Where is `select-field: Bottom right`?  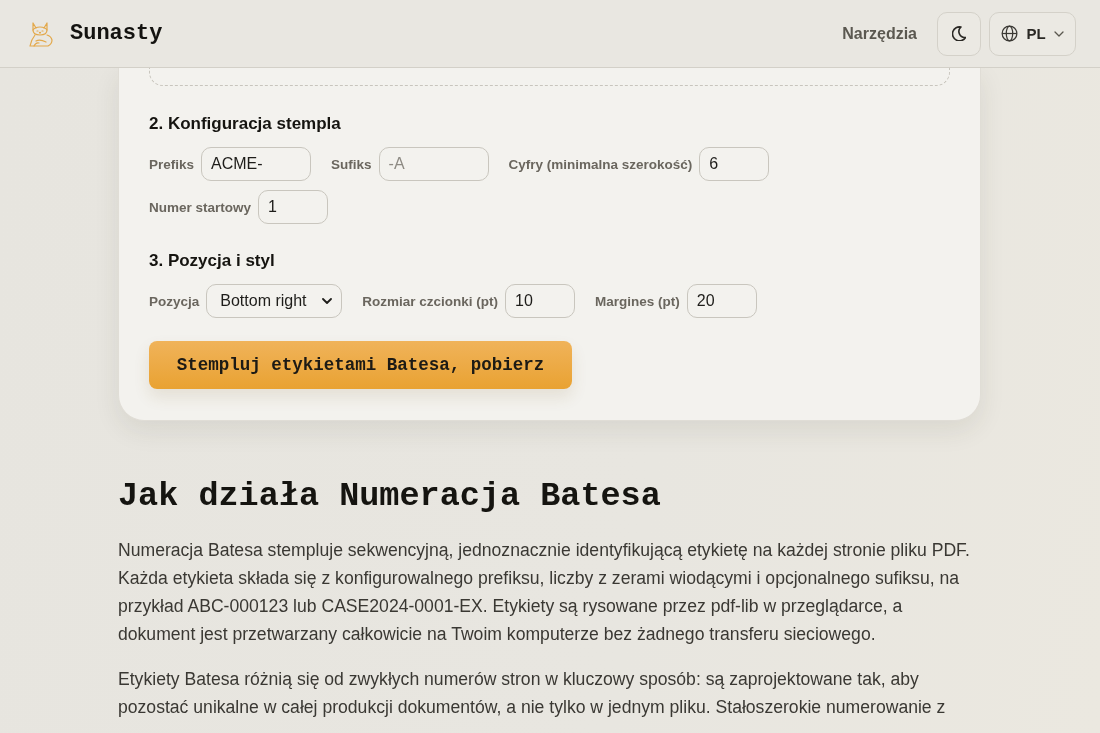 select-field: Bottom right is located at coordinates (274, 301).